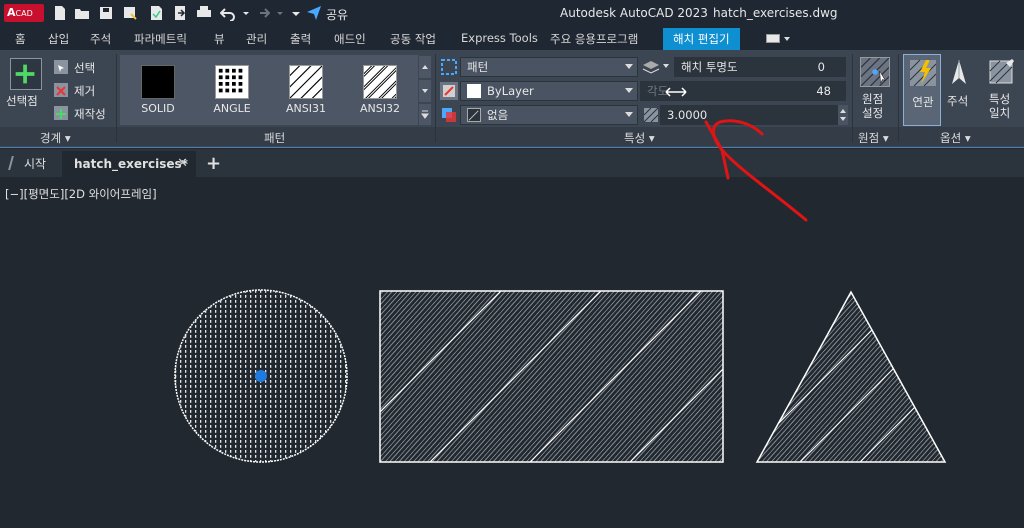  I want to click on red-annotation-arrow, so click(756, 170).